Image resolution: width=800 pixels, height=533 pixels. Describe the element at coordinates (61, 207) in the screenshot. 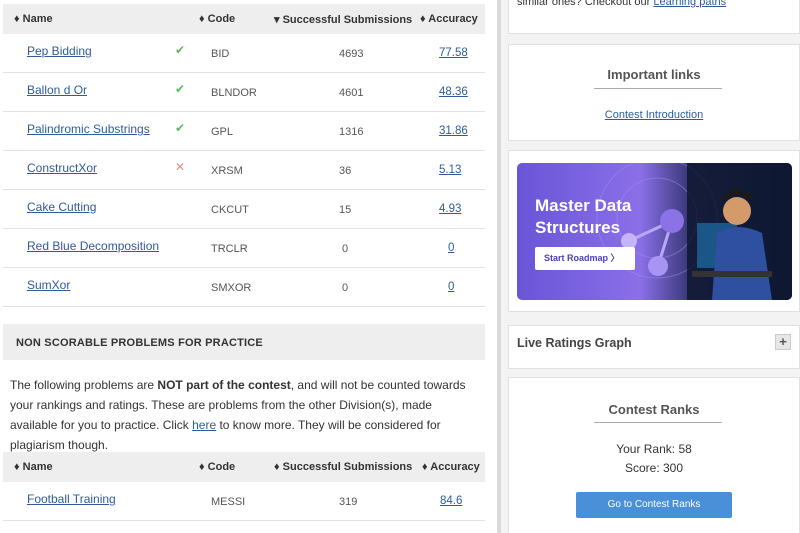

I see `problem-name-link: Cake Cutting` at that location.